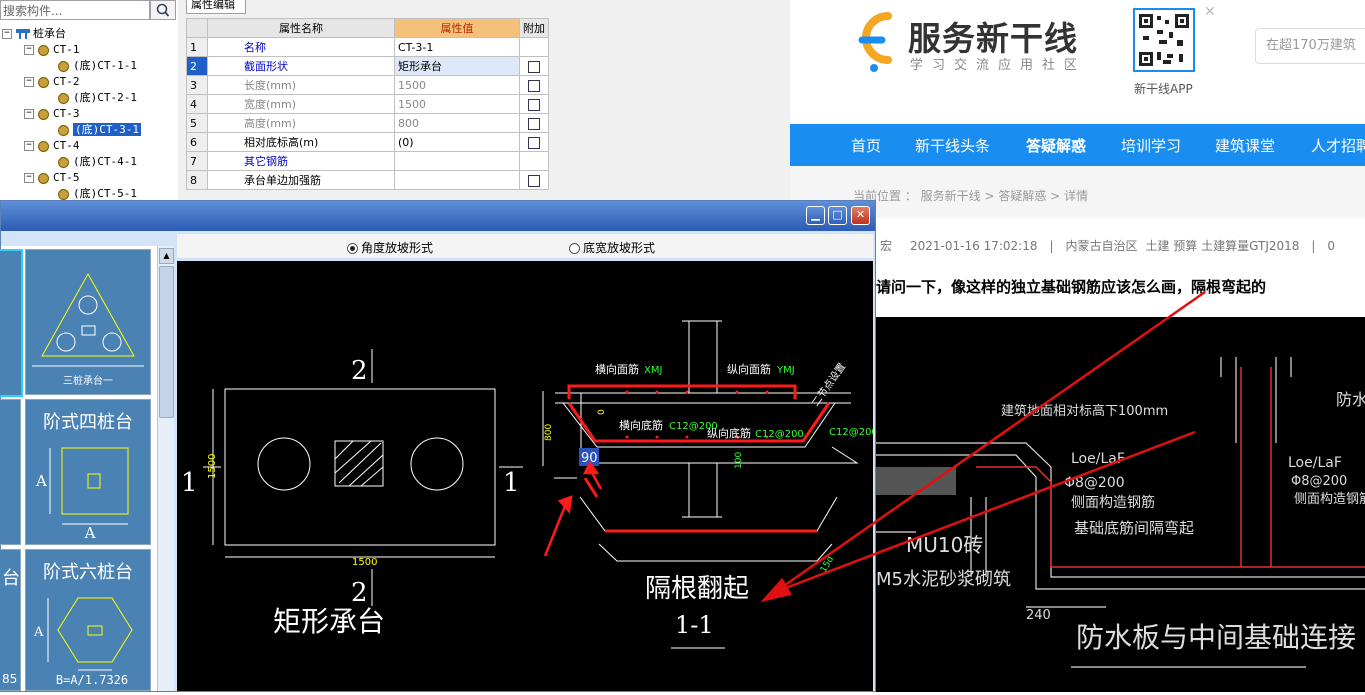 This screenshot has height=695, width=1365. Describe the element at coordinates (52, 114) in the screenshot. I see `tree-item-ct-3: − CT-3` at that location.